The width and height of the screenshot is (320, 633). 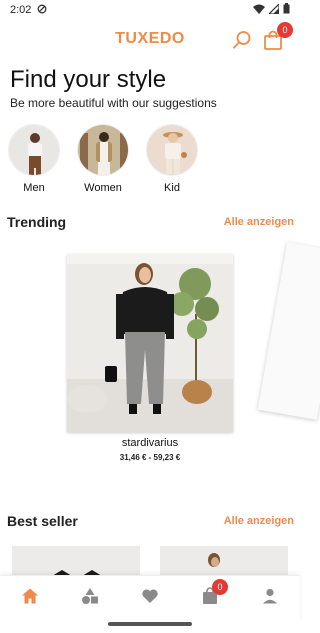 I want to click on category-kid: Kid, so click(x=172, y=159).